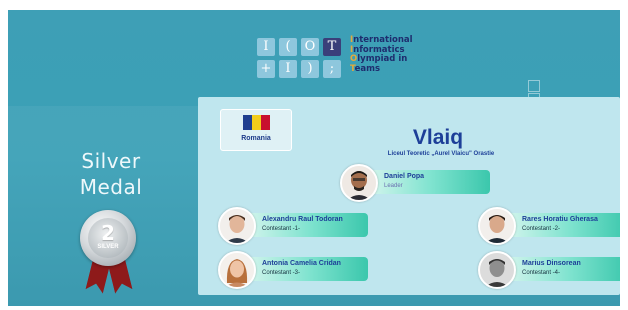 The width and height of the screenshot is (628, 310). I want to click on medal-title: Silver Medal, so click(111, 174).